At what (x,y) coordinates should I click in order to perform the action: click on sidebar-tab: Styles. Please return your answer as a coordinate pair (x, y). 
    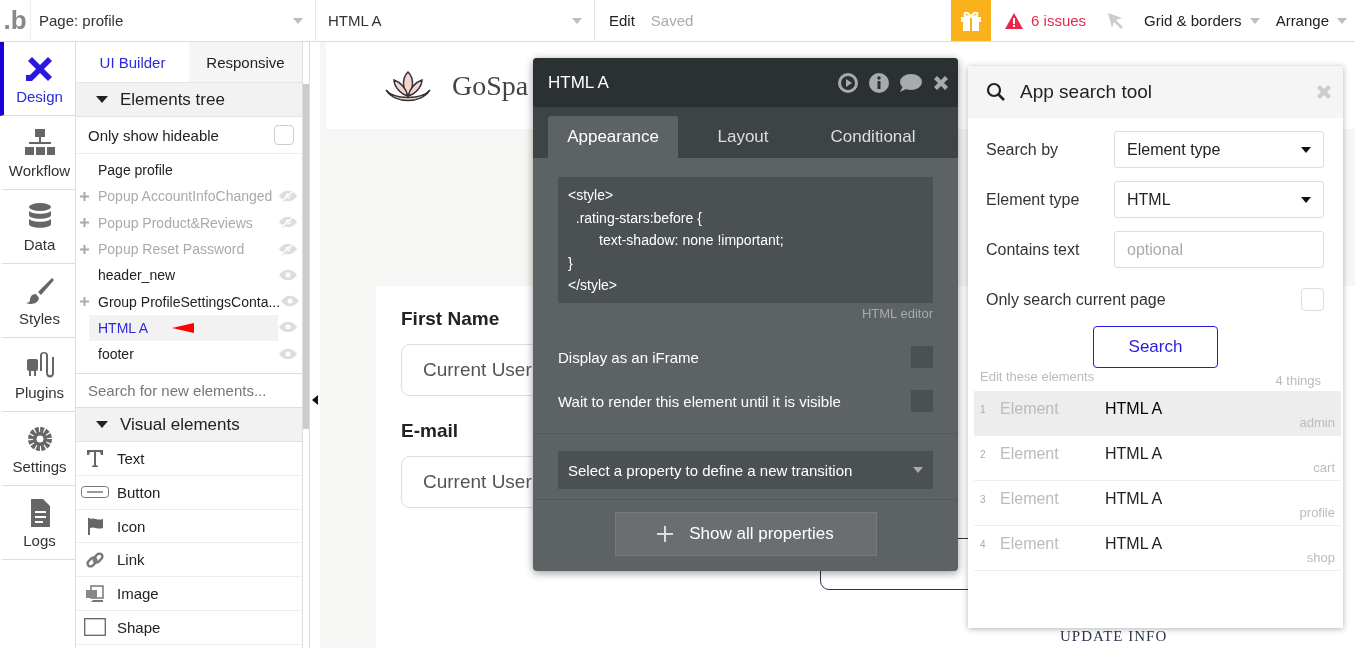
    Looking at the image, I should click on (37, 301).